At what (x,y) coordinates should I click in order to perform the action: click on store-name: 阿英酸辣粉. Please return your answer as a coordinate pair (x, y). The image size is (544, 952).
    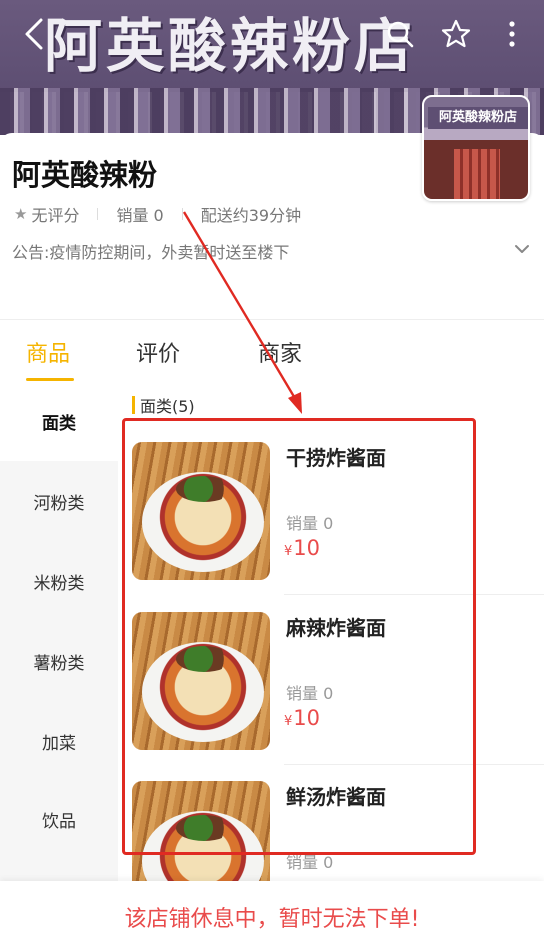
    Looking at the image, I should click on (85, 175).